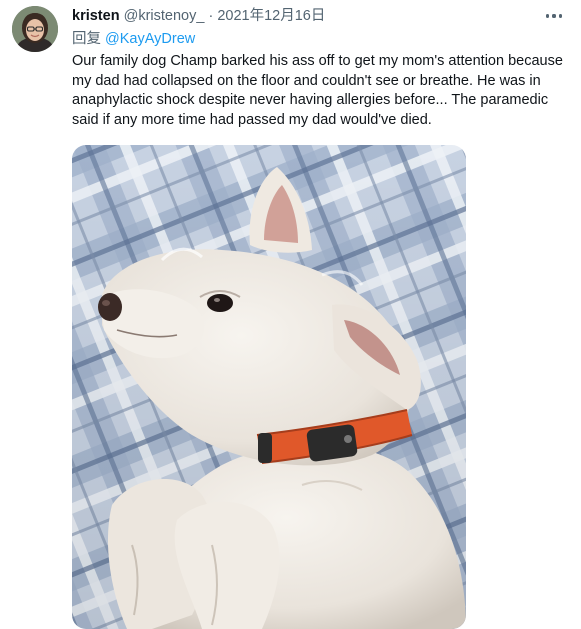 This screenshot has height=629, width=581. I want to click on tweet-header: kristen @kristenoy_ · 2021年12月16日, so click(198, 16).